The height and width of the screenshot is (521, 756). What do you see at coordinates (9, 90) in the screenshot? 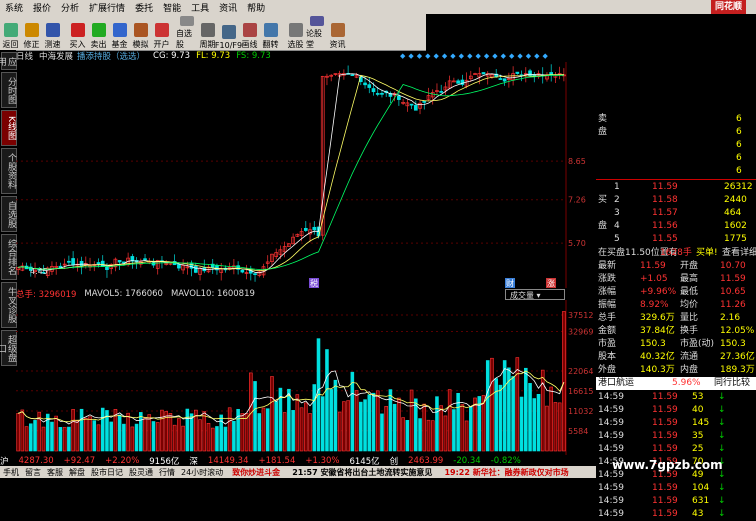
I see `left-nav-item-1: 分时图` at bounding box center [9, 90].